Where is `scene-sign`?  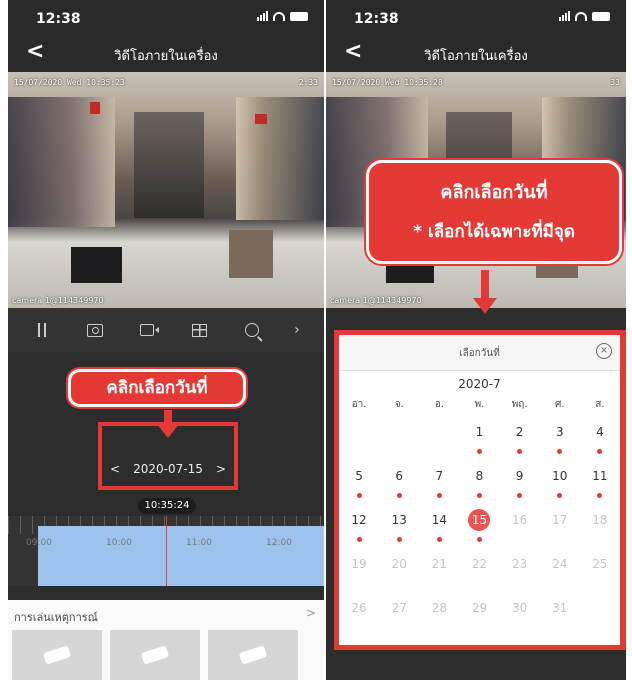 scene-sign is located at coordinates (261, 119).